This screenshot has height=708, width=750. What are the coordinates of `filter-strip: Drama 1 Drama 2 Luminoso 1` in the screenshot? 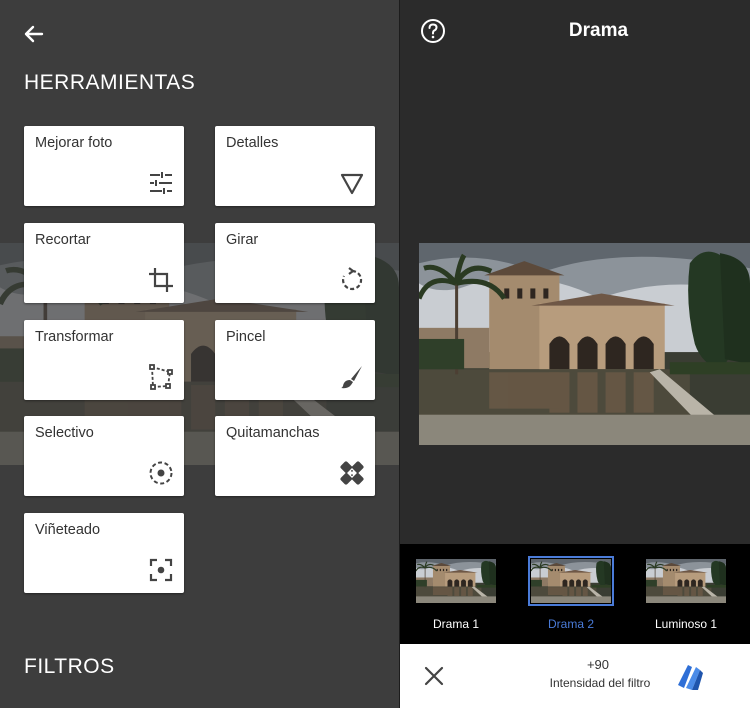 It's located at (575, 594).